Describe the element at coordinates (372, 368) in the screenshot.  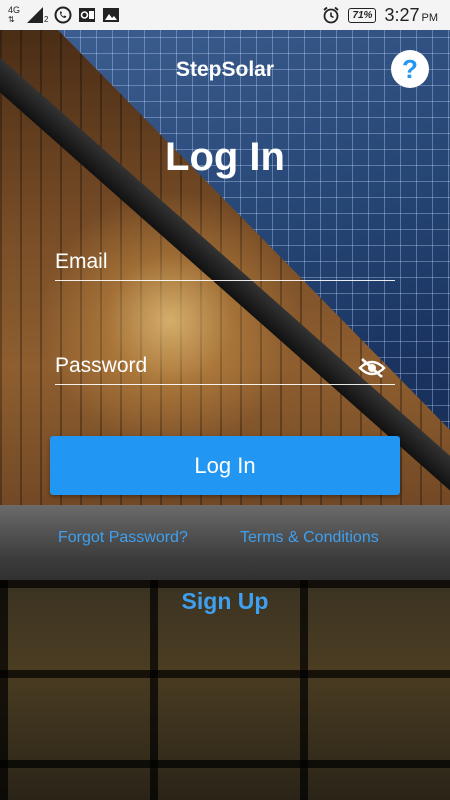
I see `eye-off-icon` at that location.